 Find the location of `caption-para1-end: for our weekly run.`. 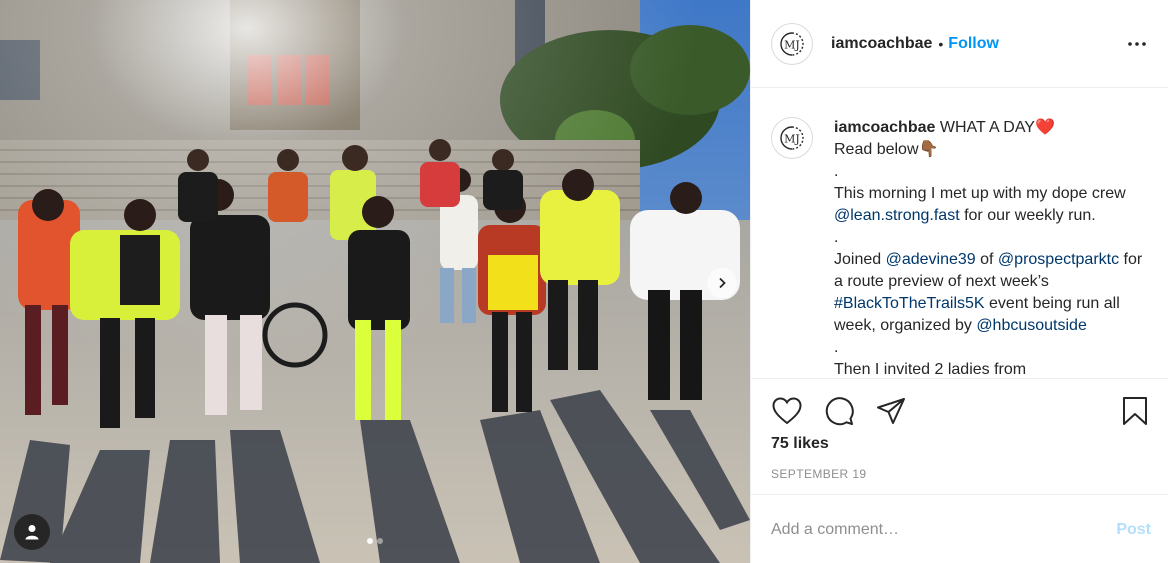

caption-para1-end: for our weekly run. is located at coordinates (1027, 215).